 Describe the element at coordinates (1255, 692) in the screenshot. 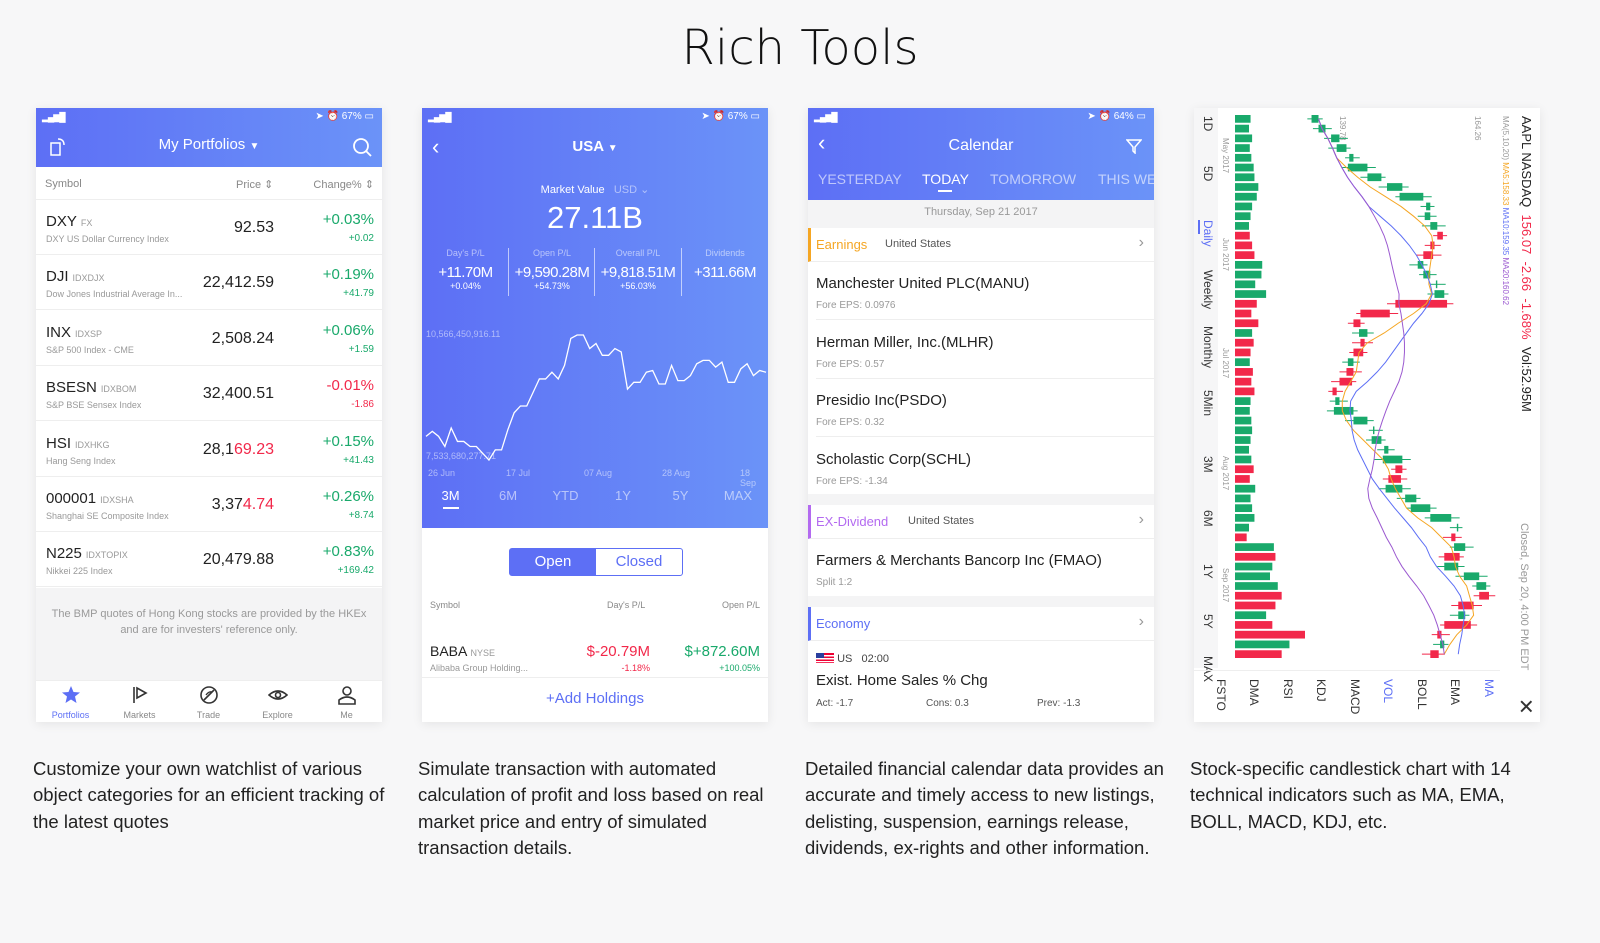

I see `indicator-dma: DMA` at that location.